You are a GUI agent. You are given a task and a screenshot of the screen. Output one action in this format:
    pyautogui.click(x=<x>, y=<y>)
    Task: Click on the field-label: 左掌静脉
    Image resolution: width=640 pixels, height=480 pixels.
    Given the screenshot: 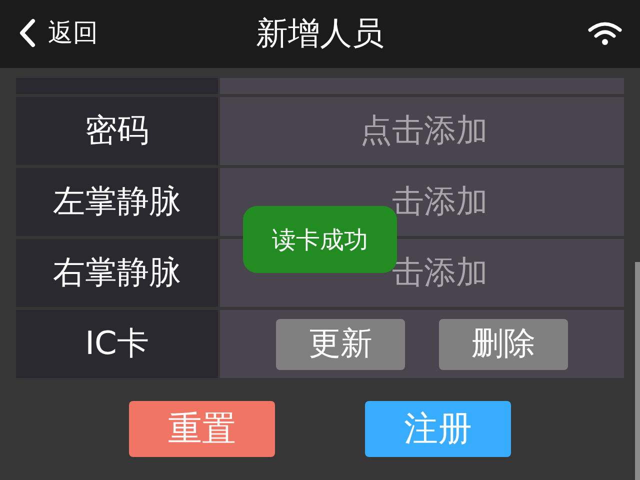 What is the action you would take?
    pyautogui.click(x=117, y=202)
    